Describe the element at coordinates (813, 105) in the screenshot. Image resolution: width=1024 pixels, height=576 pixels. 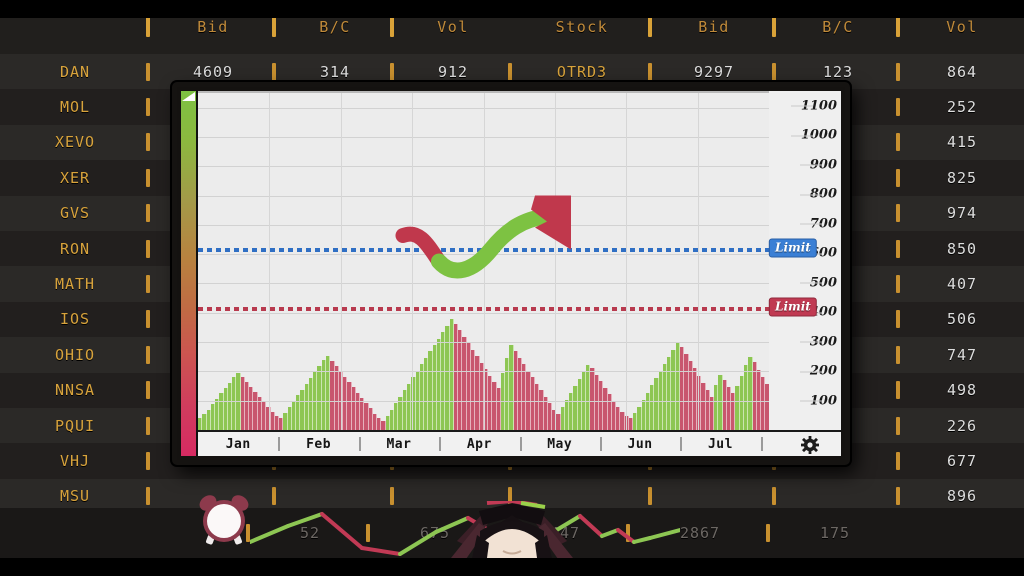
I see `y-axis-tick-label: 1100` at that location.